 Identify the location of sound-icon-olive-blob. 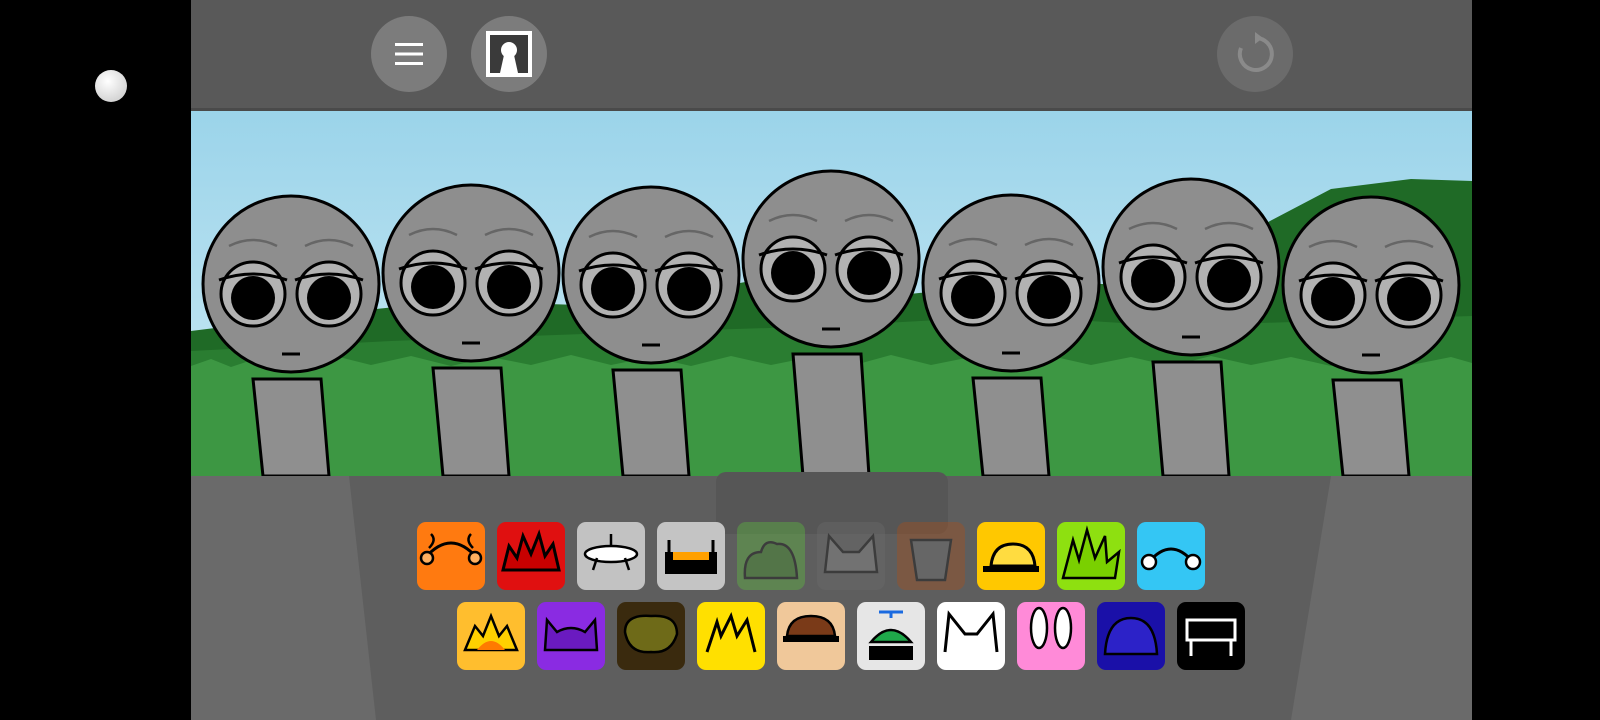
(651, 636).